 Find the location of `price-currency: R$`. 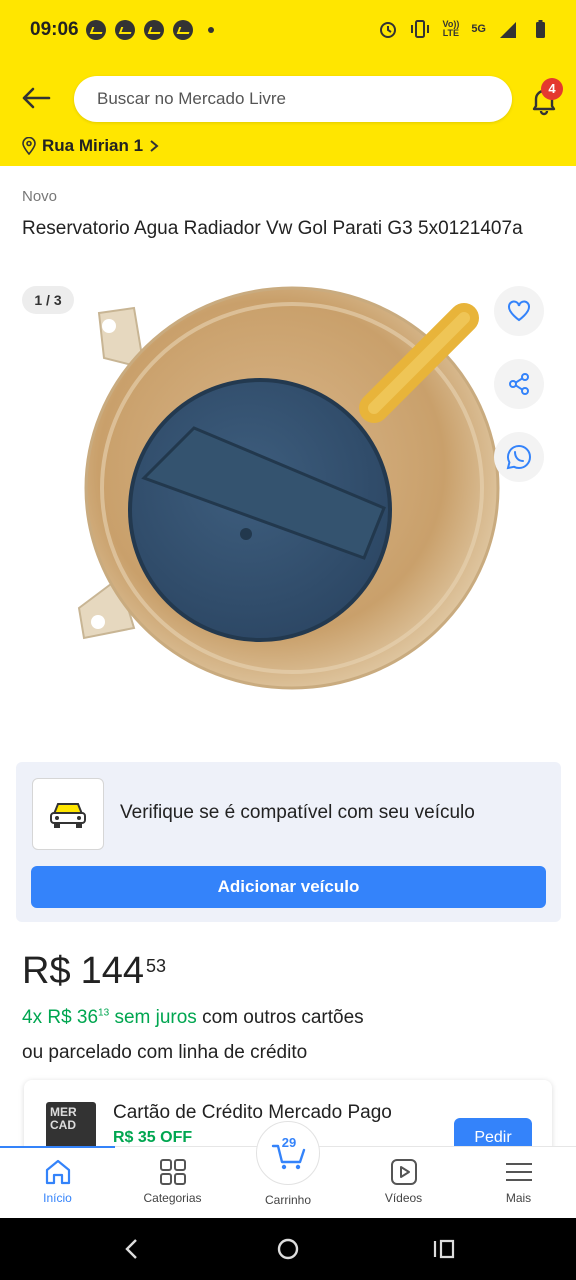

price-currency: R$ is located at coordinates (46, 971).